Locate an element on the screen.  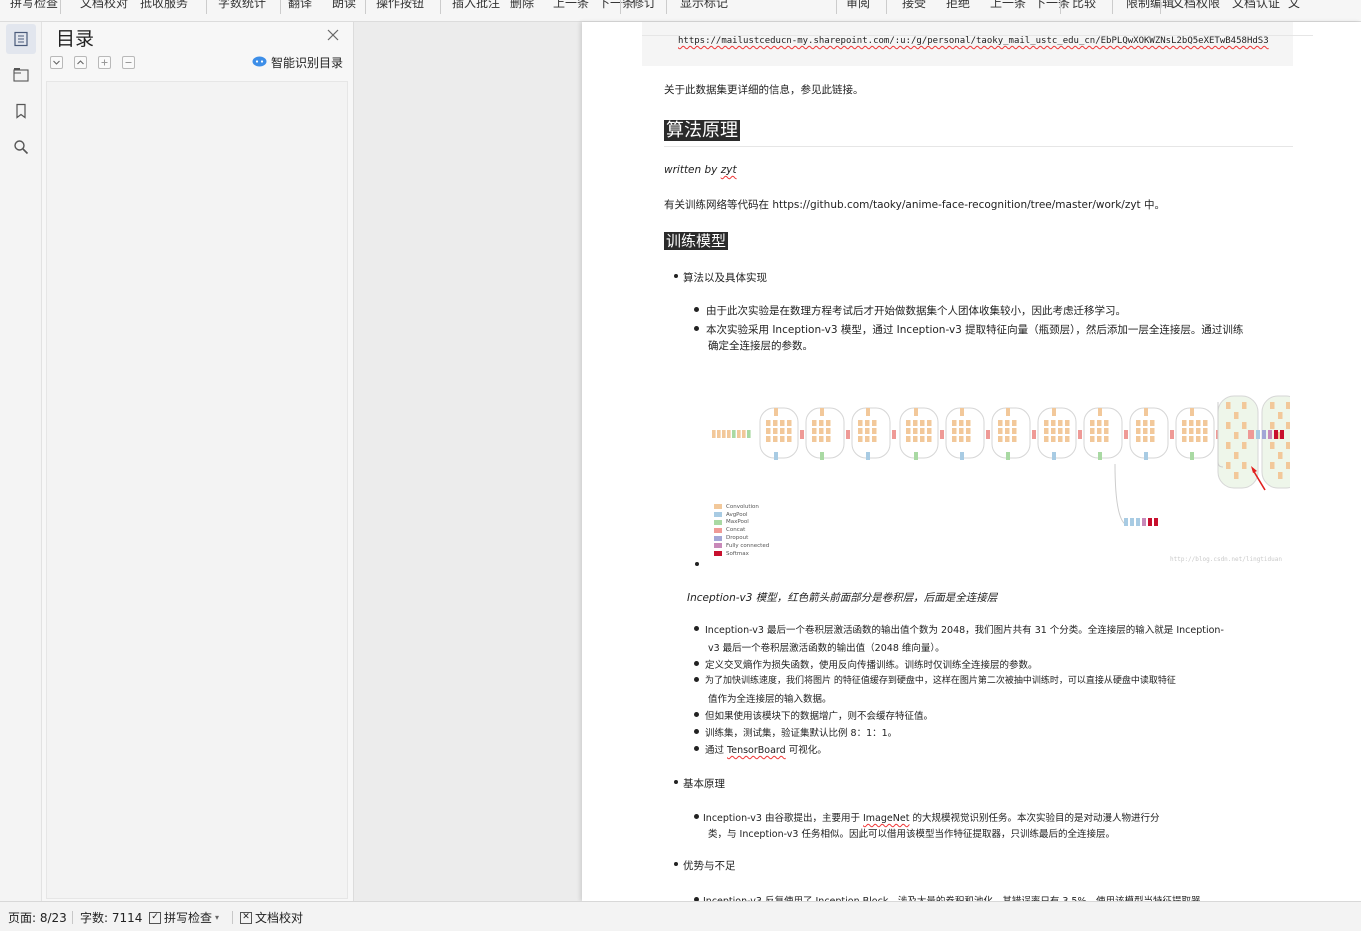
word-count: 字数: 7114 is located at coordinates (111, 917).